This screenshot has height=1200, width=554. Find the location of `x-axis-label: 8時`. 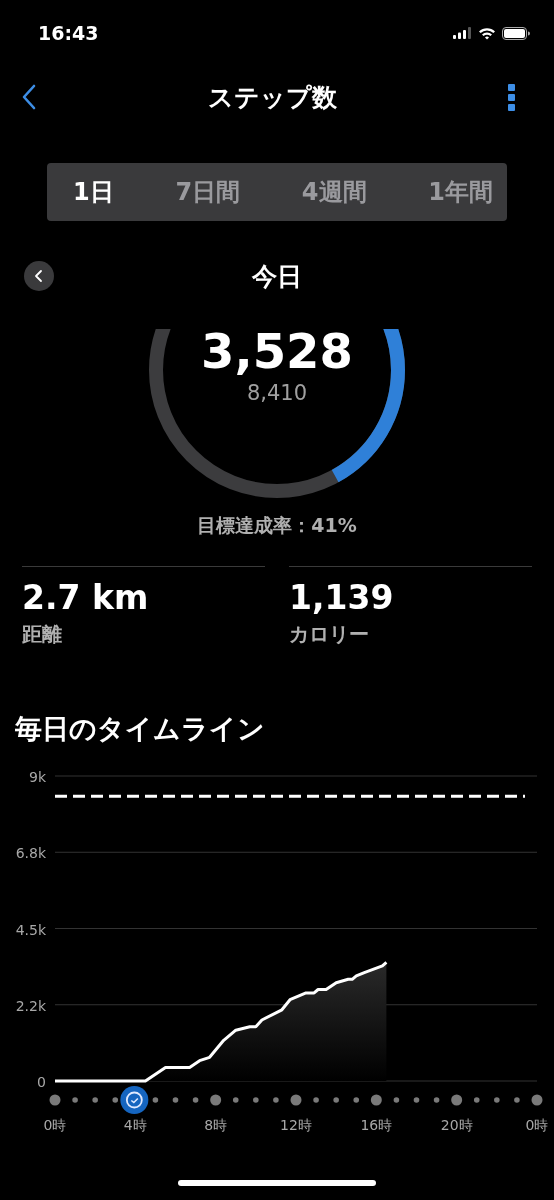

x-axis-label: 8時 is located at coordinates (216, 1125).